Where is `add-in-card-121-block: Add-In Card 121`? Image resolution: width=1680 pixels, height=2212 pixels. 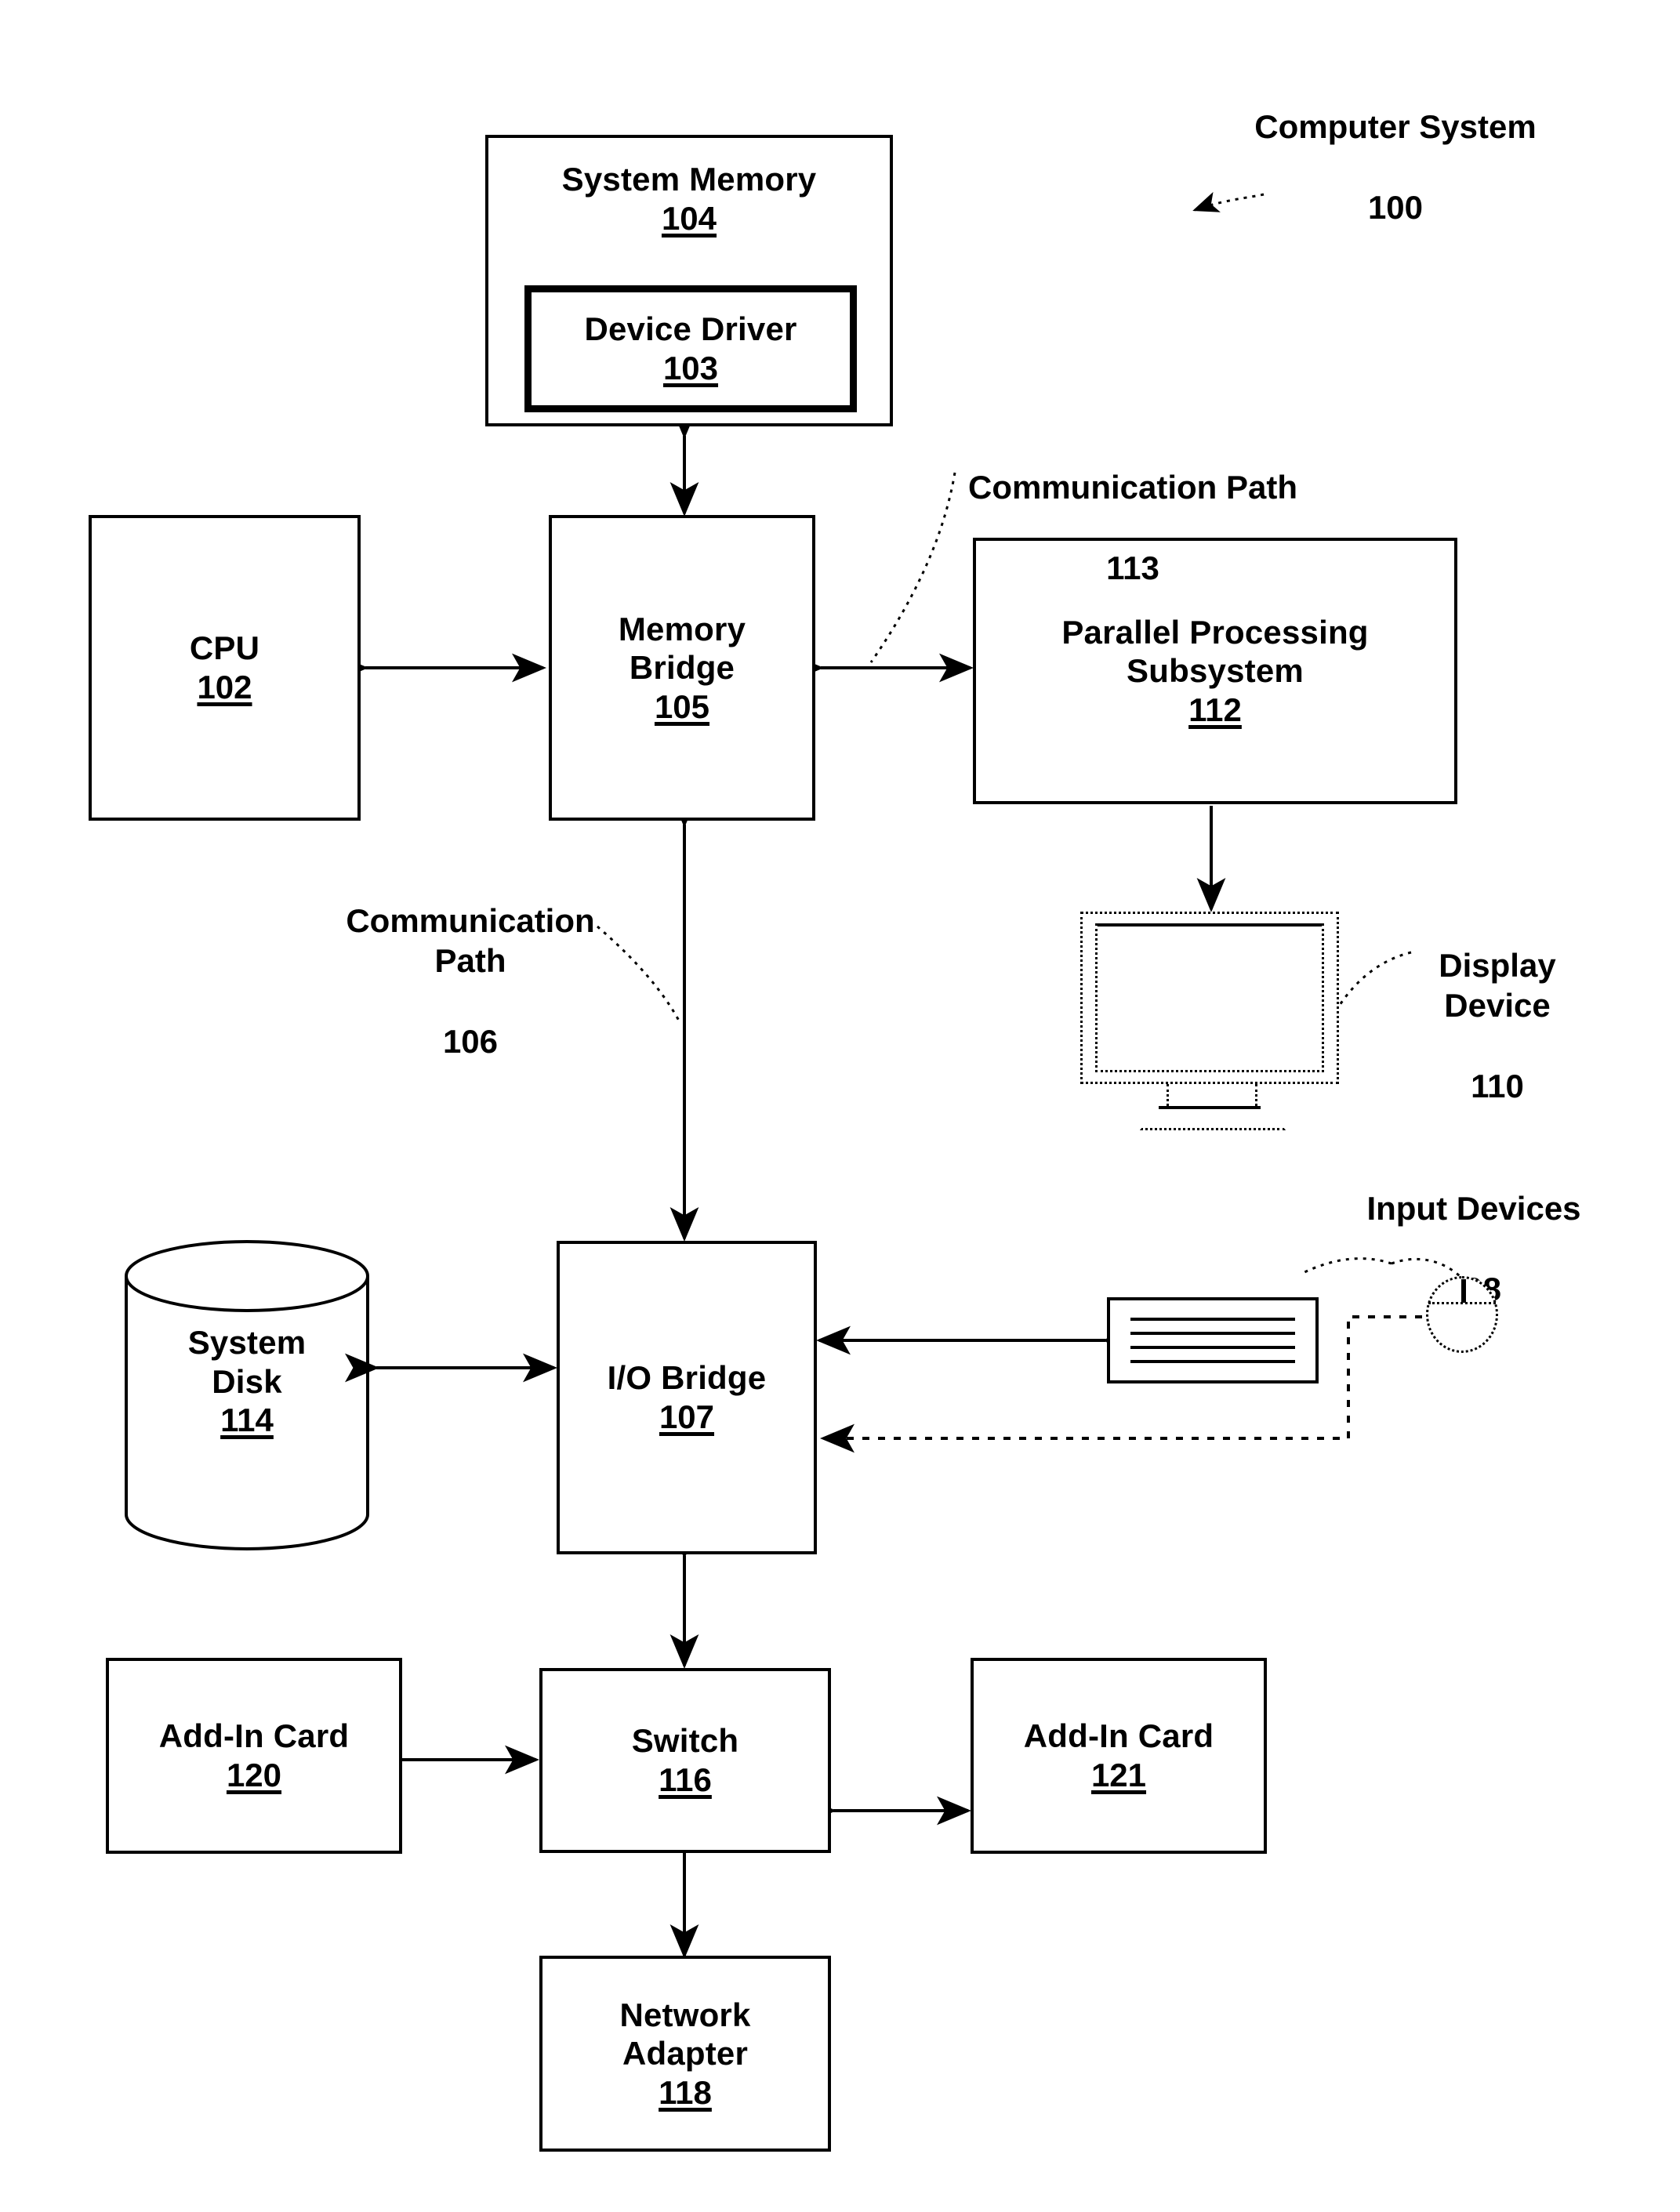
add-in-card-121-block: Add-In Card 121 is located at coordinates (1119, 1756).